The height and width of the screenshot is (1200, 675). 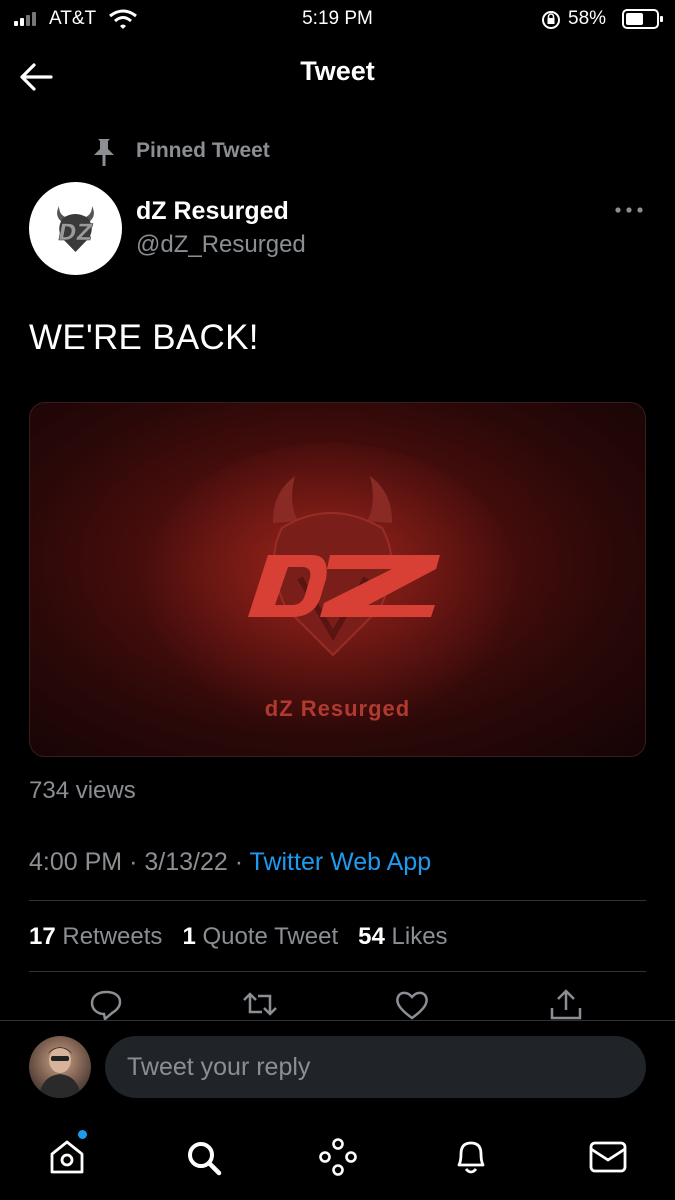 What do you see at coordinates (186, 862) in the screenshot?
I see `tweet-date: 3/13/22` at bounding box center [186, 862].